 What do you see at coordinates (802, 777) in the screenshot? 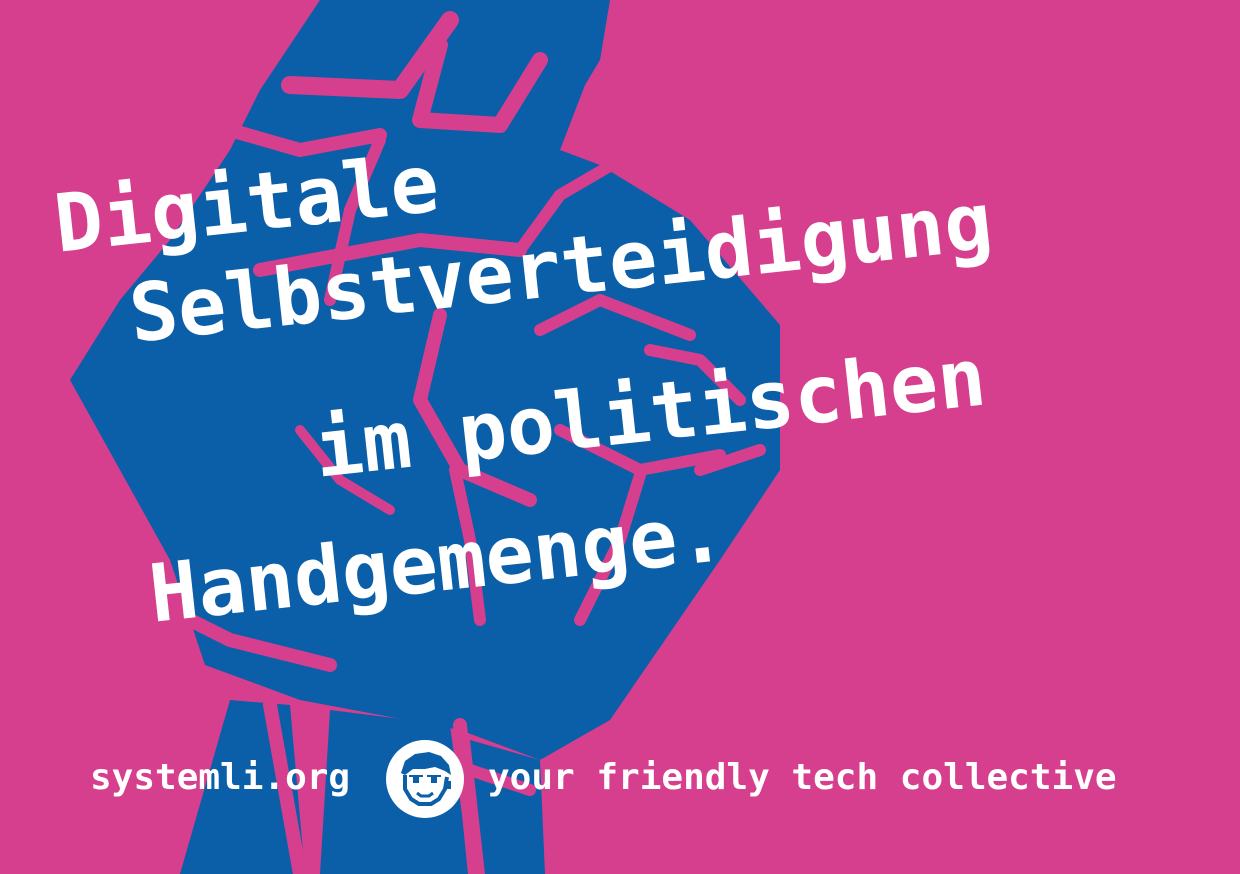
I see `tagline: your friendly tech collective` at bounding box center [802, 777].